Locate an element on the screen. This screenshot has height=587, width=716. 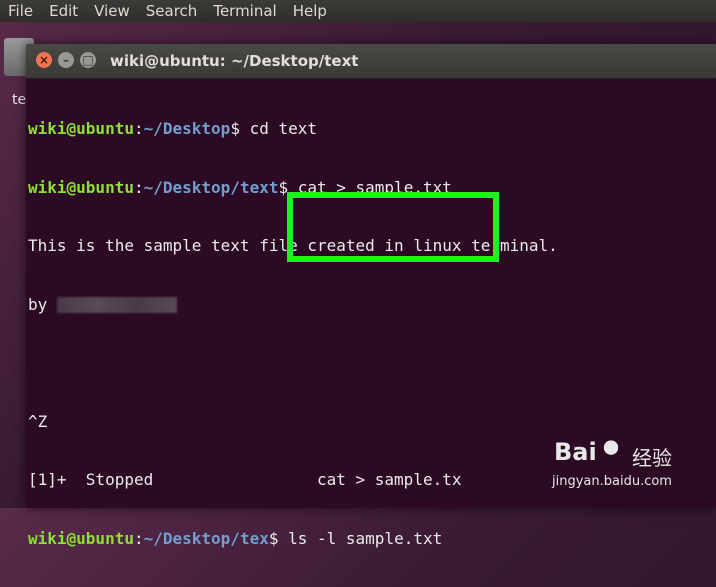
terminal-line-6: ^Z is located at coordinates (38, 421).